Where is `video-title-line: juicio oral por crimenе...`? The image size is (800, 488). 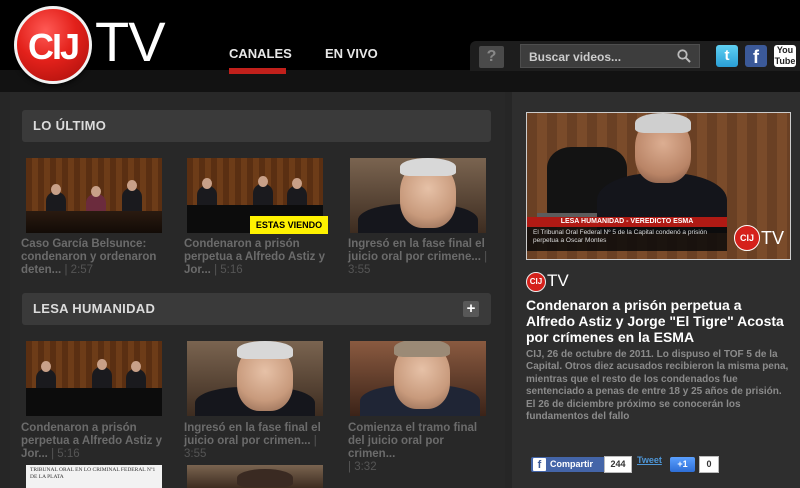 video-title-line: juicio oral por crimenе... is located at coordinates (414, 257).